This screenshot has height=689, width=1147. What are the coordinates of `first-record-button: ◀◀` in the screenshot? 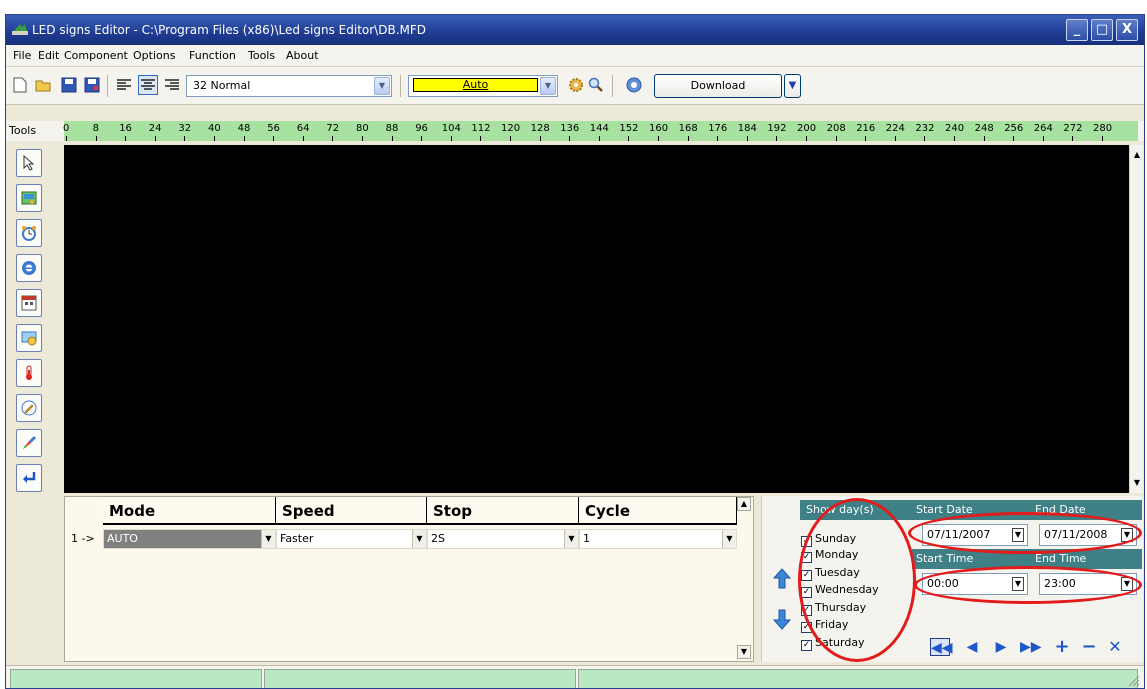 It's located at (941, 647).